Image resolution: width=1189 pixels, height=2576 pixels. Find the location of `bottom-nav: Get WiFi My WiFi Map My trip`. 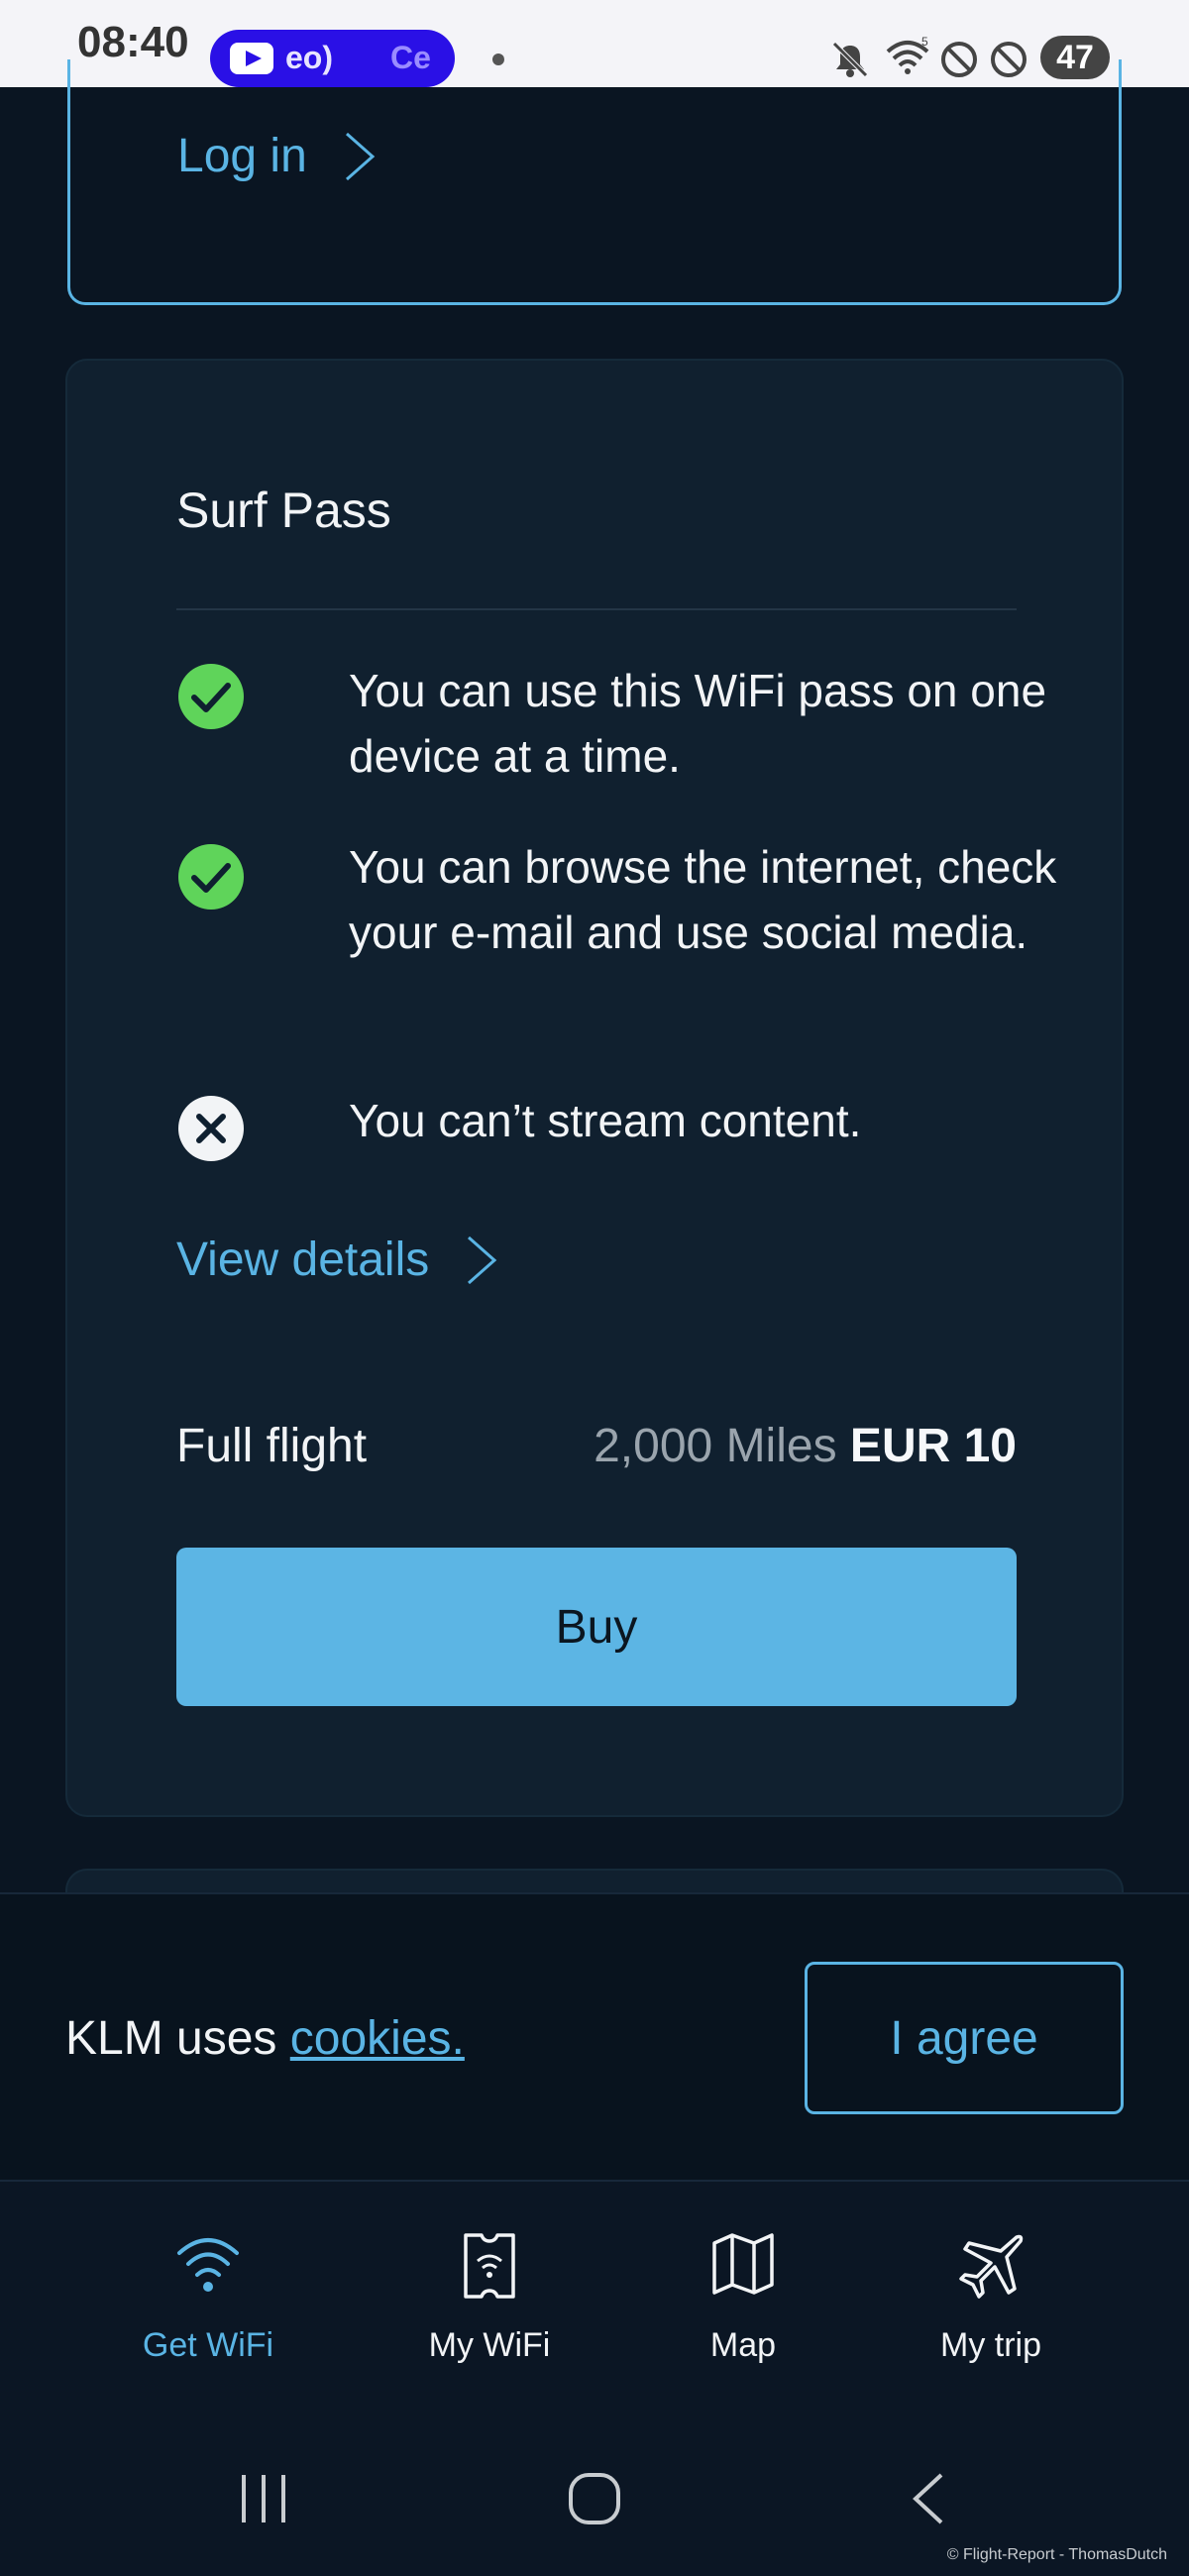

bottom-nav: Get WiFi My WiFi Map My trip is located at coordinates (594, 2299).